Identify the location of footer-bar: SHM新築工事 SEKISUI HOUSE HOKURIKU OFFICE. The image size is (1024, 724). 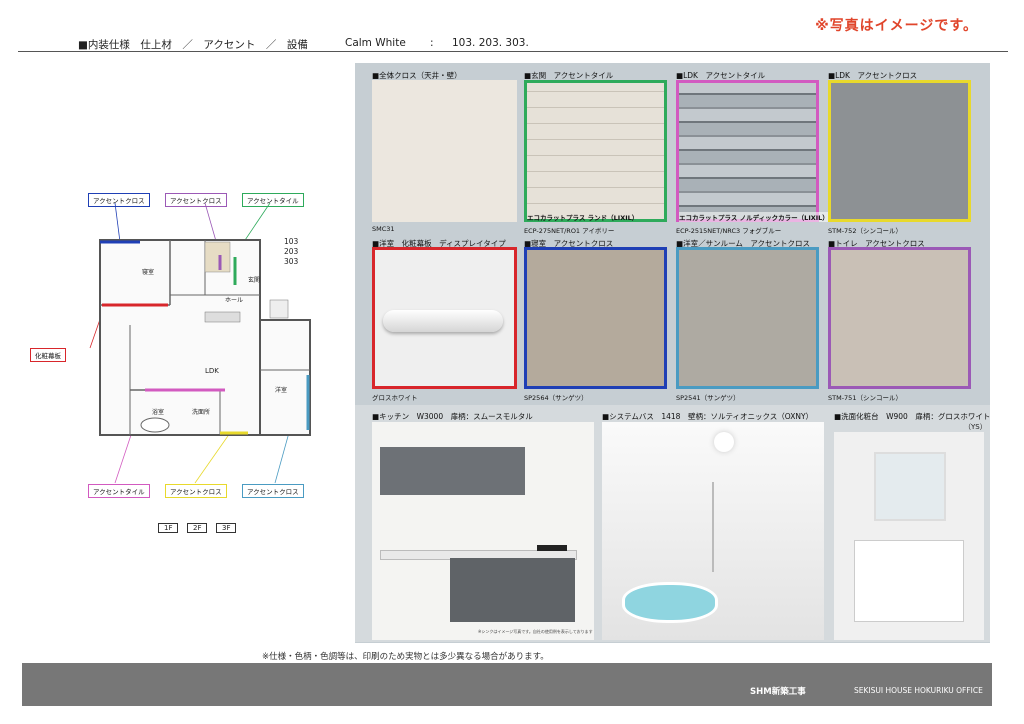
(507, 684).